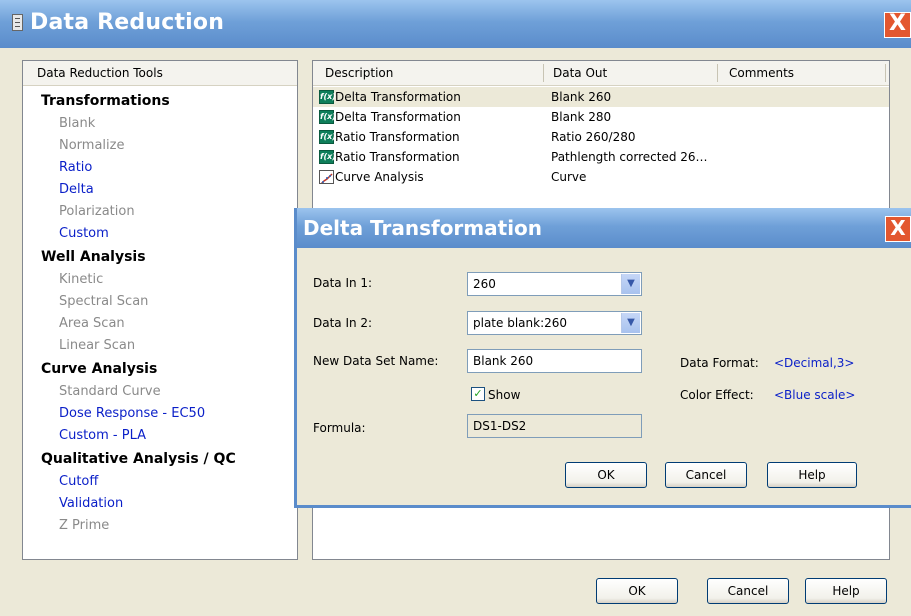 This screenshot has width=911, height=616. Describe the element at coordinates (719, 363) in the screenshot. I see `data-format-label: Data Format:` at that location.